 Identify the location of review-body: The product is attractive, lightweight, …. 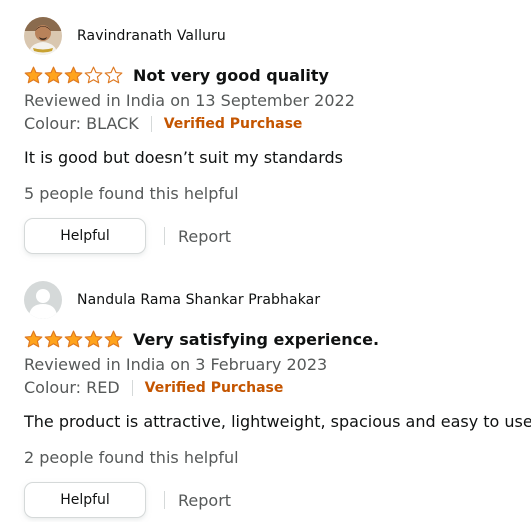
(277, 421).